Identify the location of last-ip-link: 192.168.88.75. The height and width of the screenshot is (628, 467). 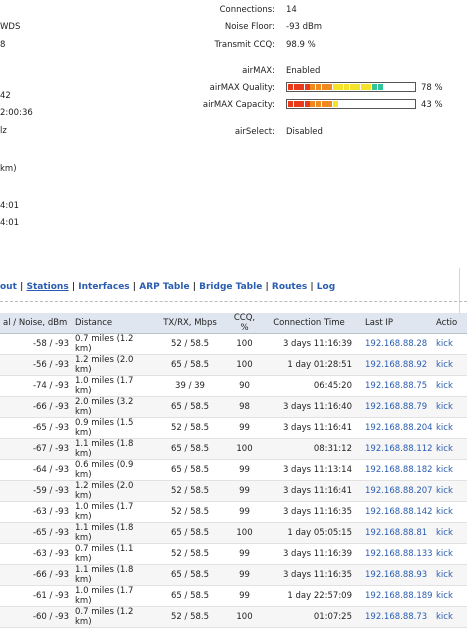
(394, 386).